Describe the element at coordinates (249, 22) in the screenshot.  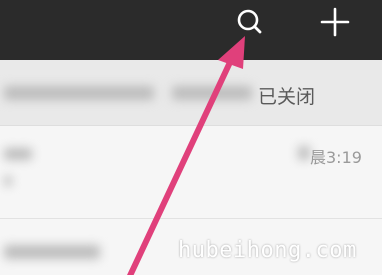
I see `search-icon` at that location.